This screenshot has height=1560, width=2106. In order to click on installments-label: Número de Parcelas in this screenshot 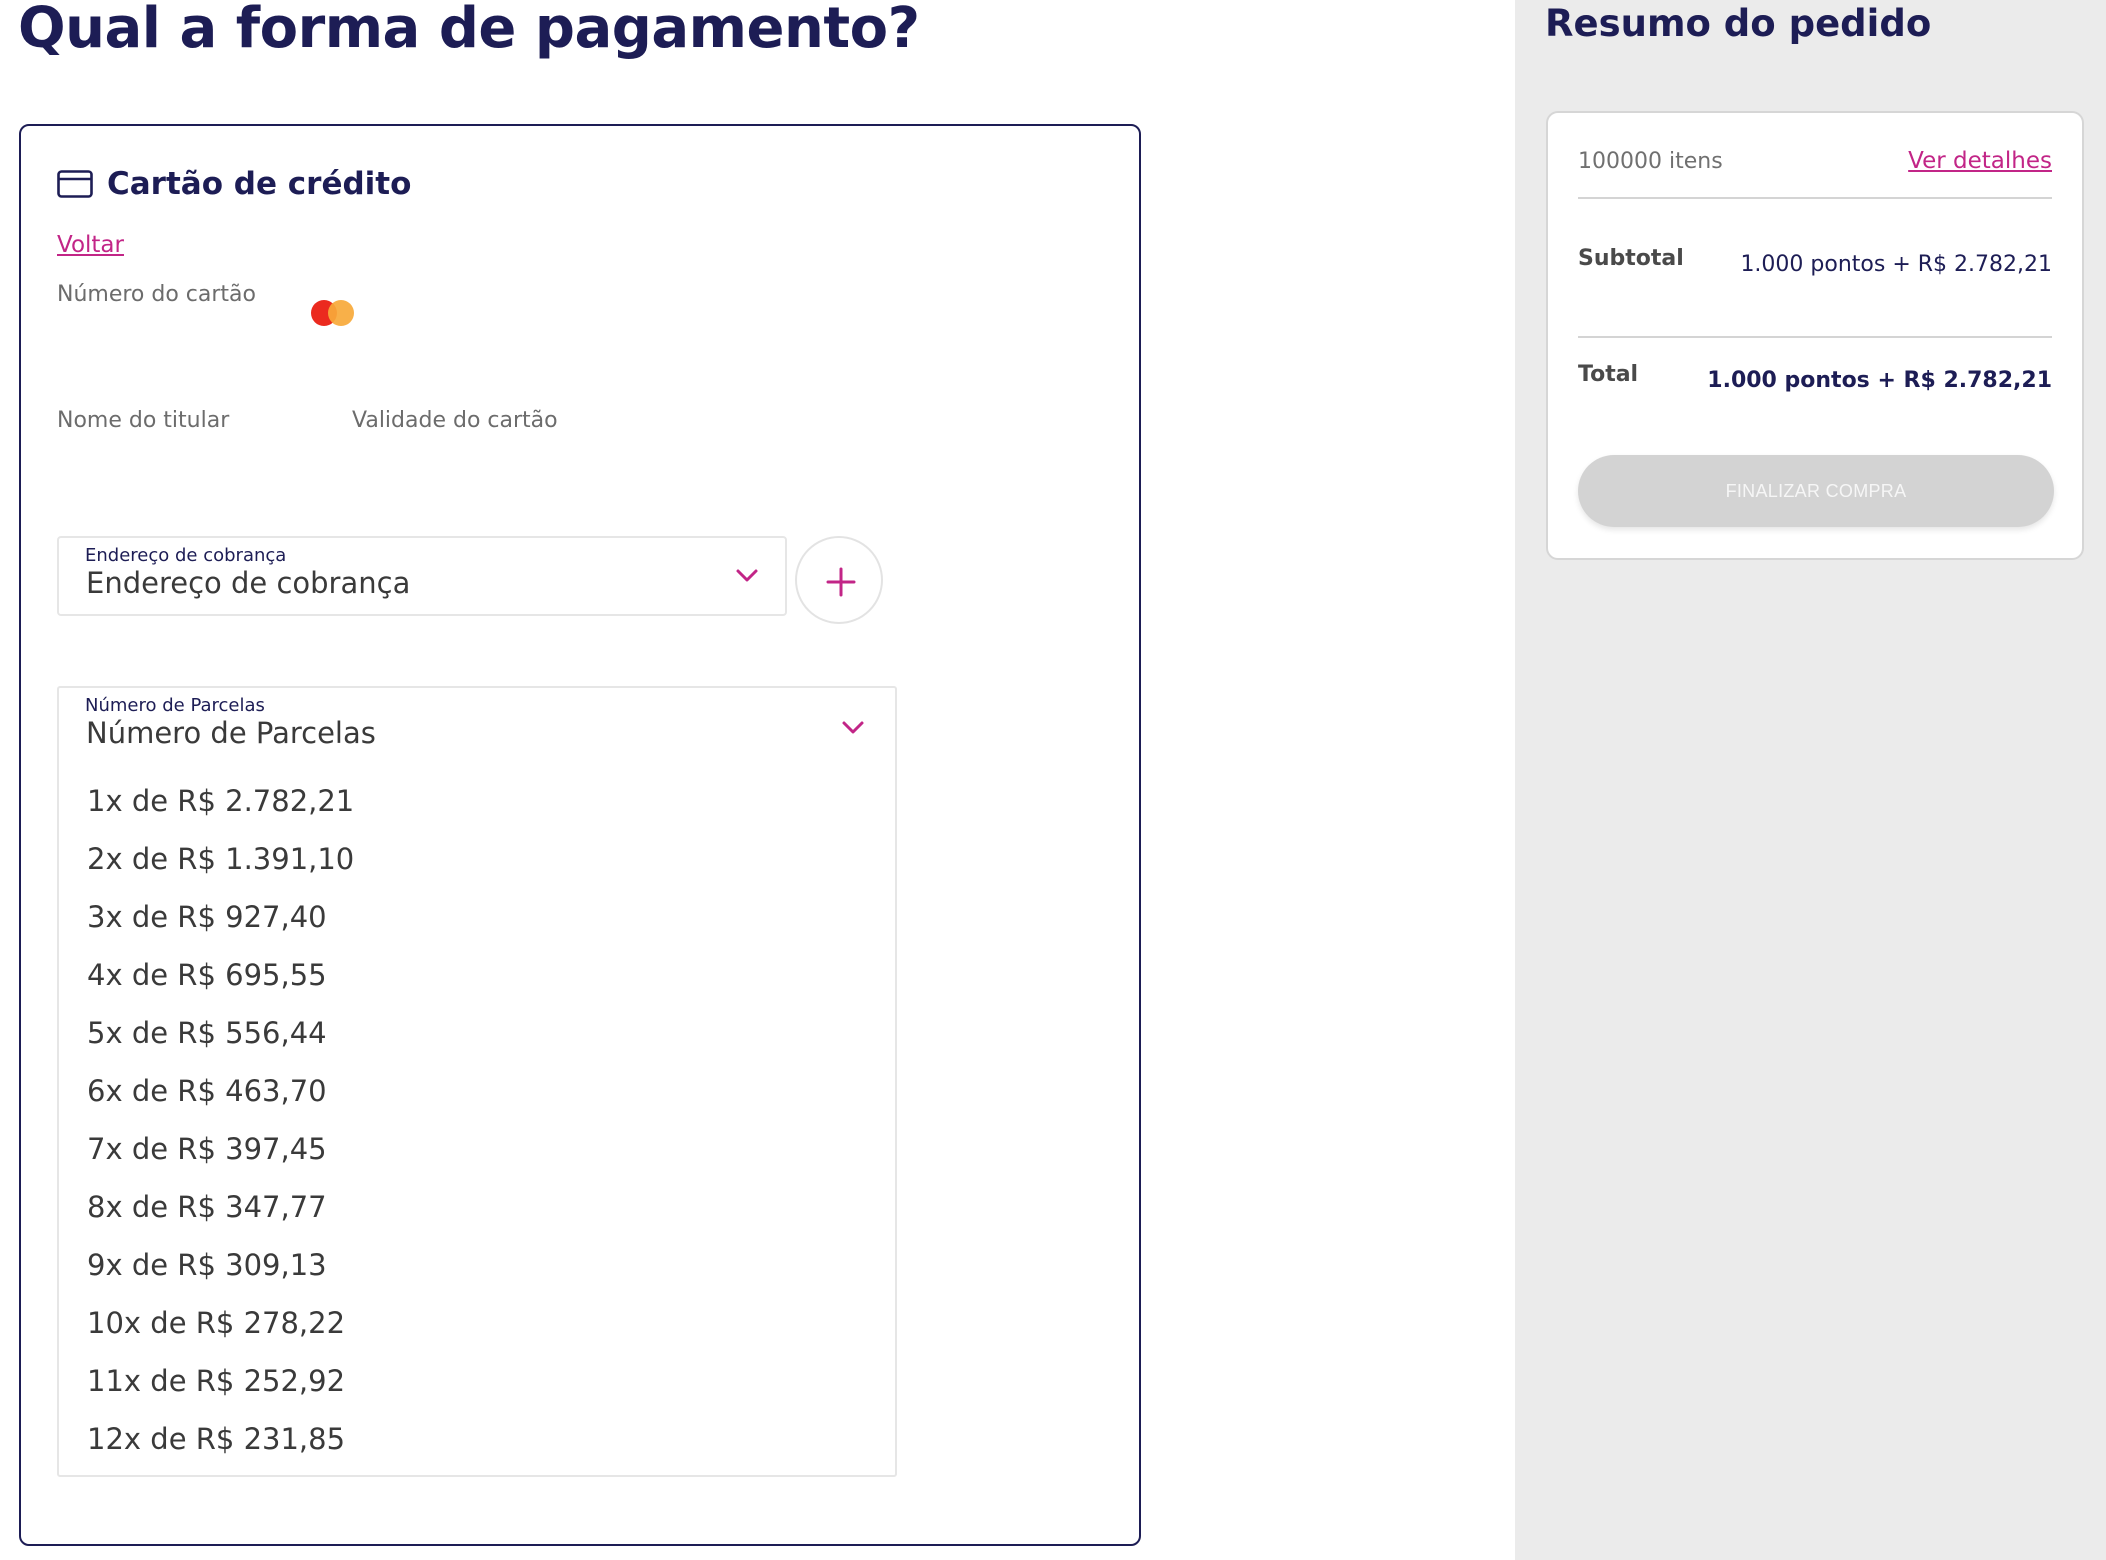, I will do `click(175, 705)`.